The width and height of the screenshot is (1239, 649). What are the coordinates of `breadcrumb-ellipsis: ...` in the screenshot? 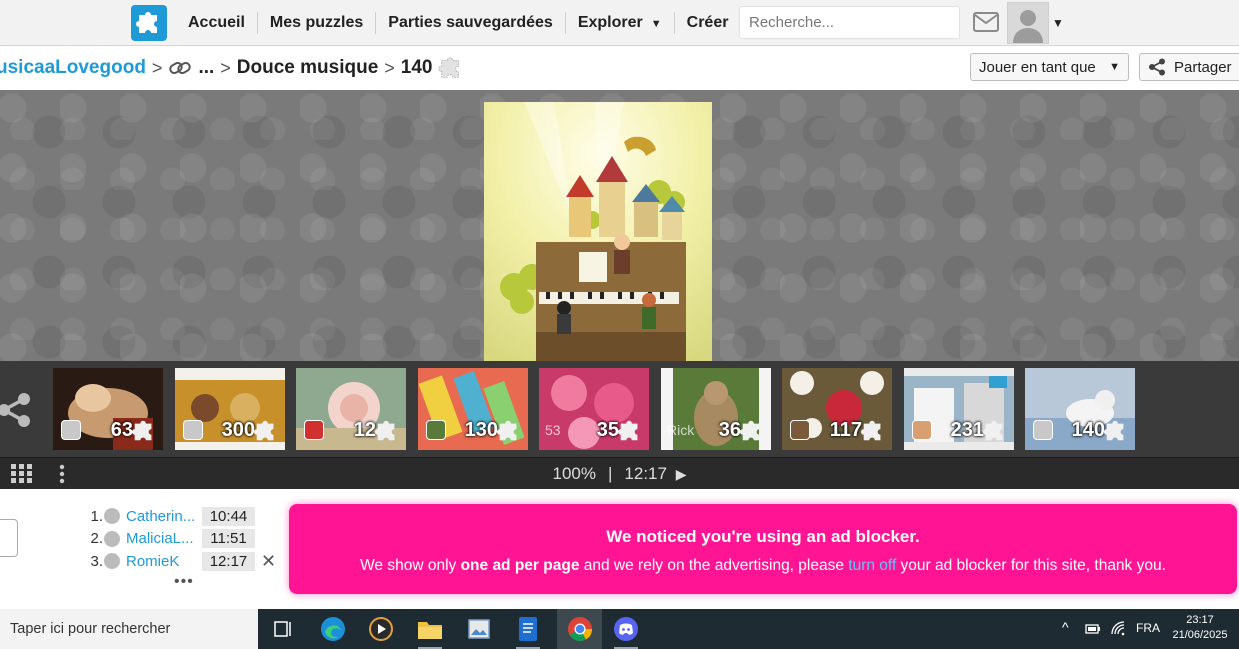 It's located at (206, 68).